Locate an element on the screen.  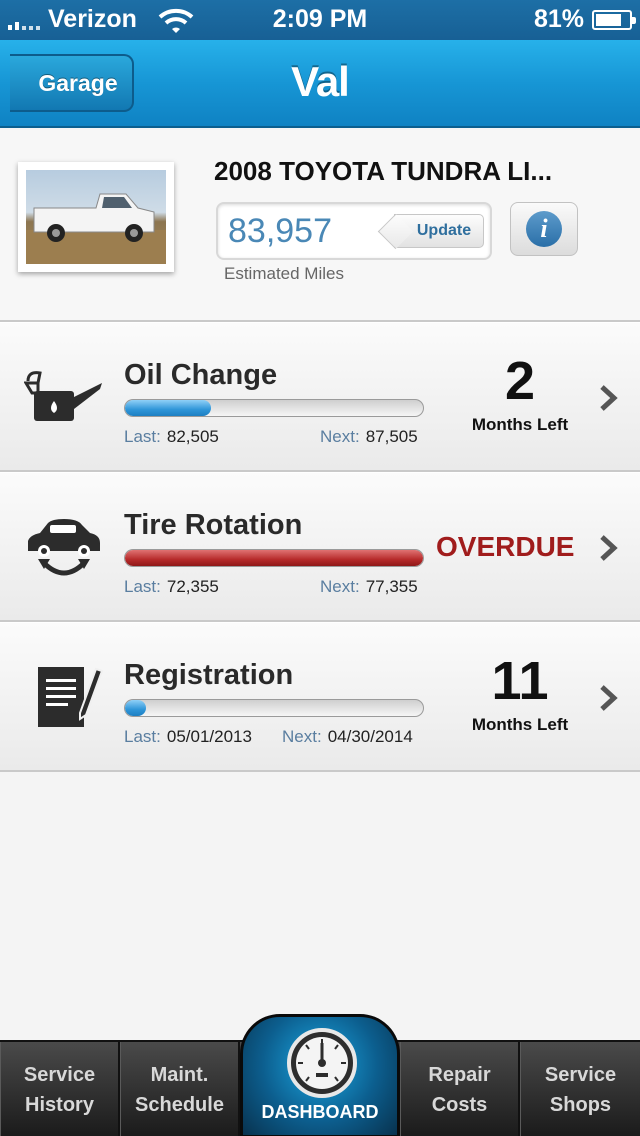
truck-image is located at coordinates (96, 217).